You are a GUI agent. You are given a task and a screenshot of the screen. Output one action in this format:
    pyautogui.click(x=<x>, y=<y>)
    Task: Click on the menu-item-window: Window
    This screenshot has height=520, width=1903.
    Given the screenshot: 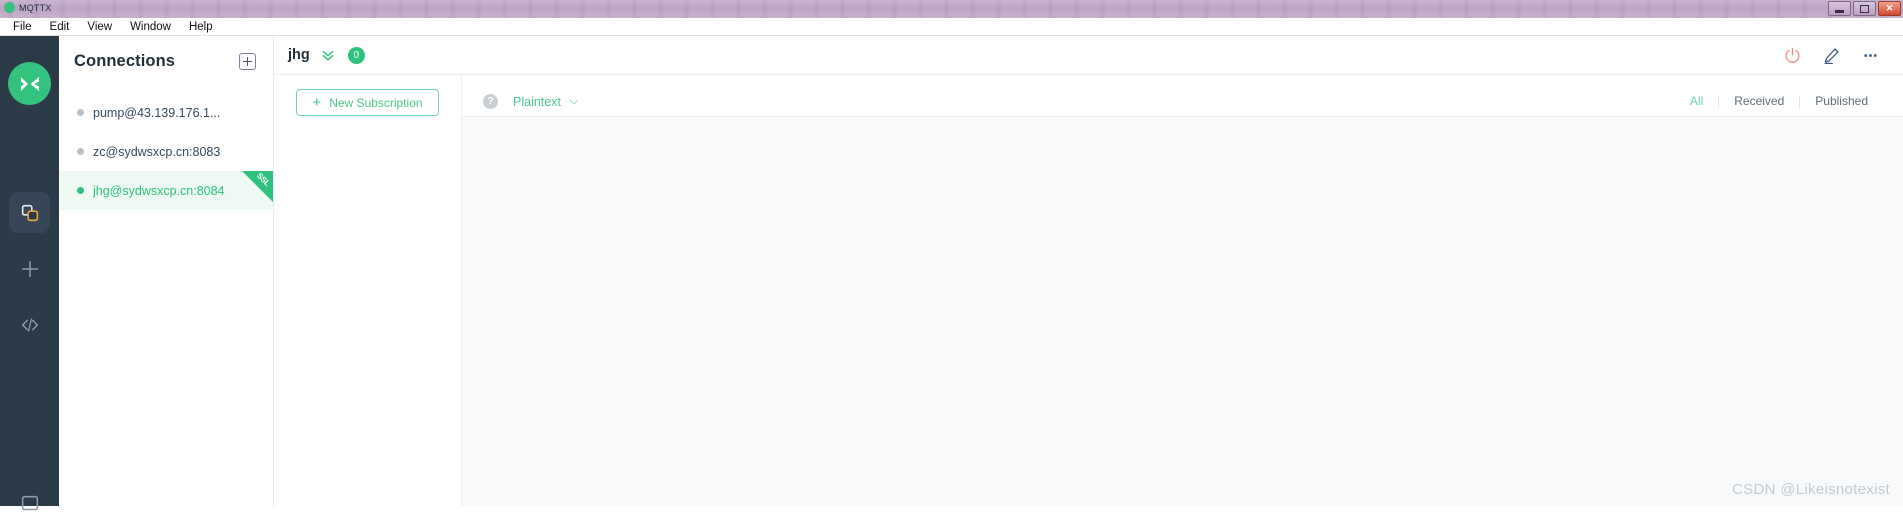 What is the action you would take?
    pyautogui.click(x=150, y=27)
    